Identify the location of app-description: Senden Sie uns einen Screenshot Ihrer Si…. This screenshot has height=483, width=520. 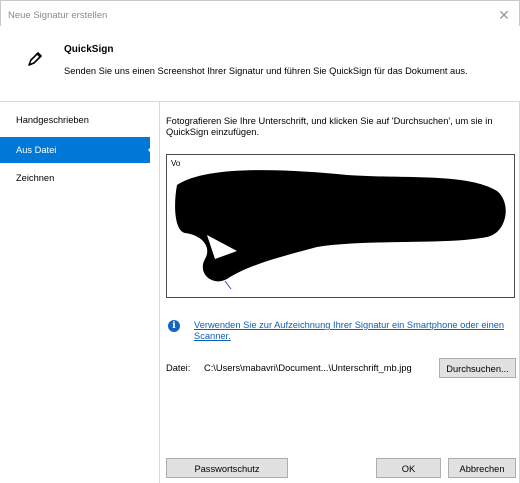
(266, 71).